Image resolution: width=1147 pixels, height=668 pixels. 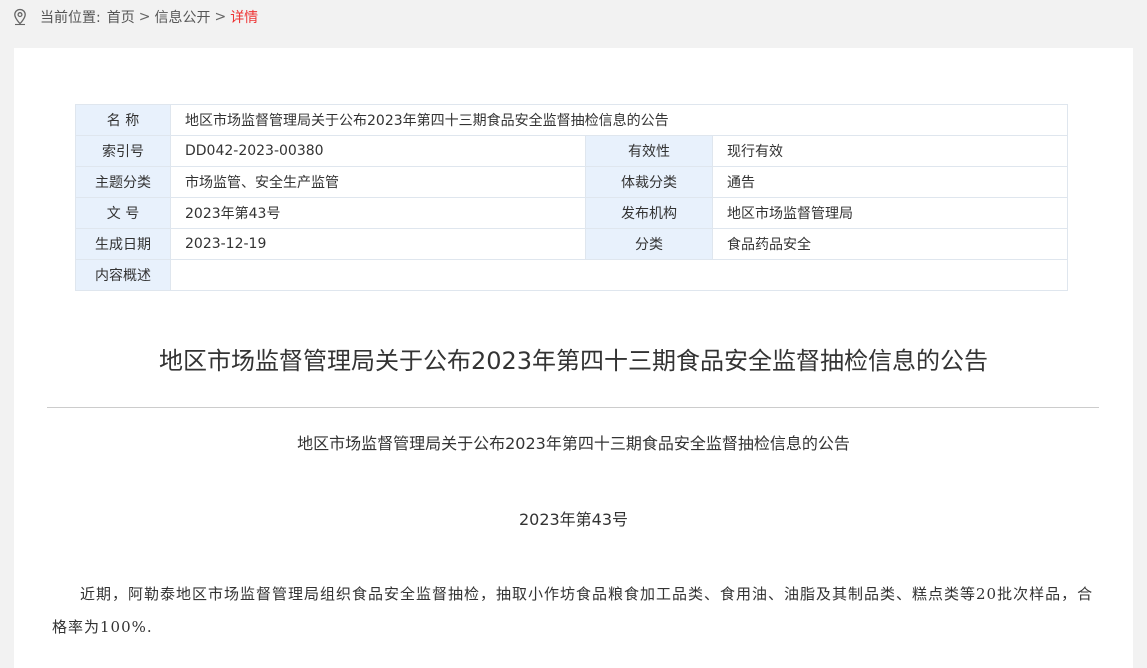 What do you see at coordinates (573, 519) in the screenshot?
I see `article-doc-number: 2023年第43号` at bounding box center [573, 519].